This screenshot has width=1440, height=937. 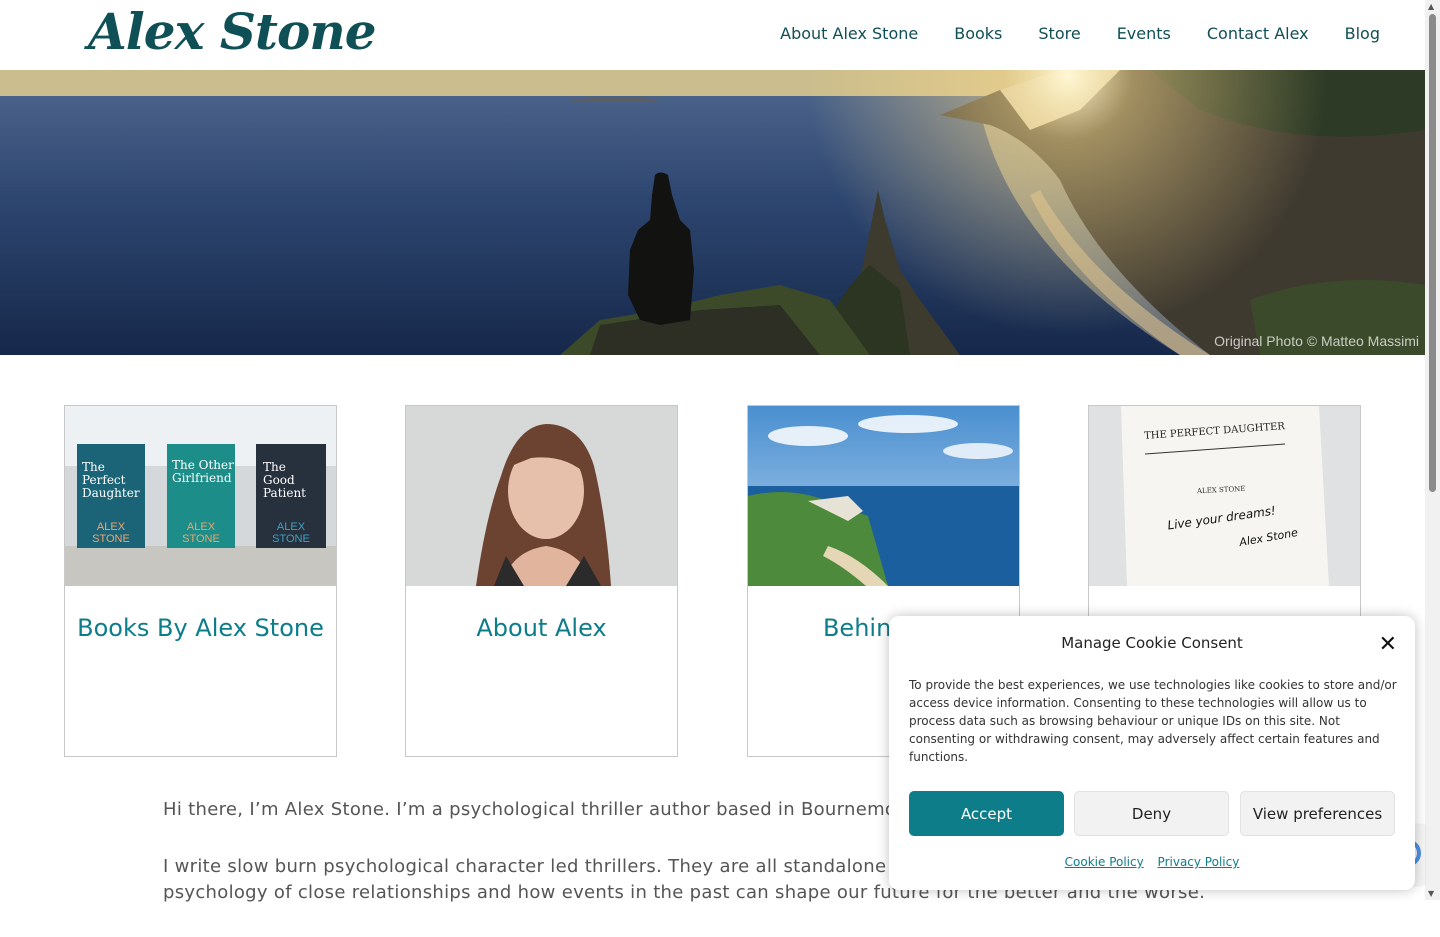 What do you see at coordinates (1059, 33) in the screenshot?
I see `nav-store: Store` at bounding box center [1059, 33].